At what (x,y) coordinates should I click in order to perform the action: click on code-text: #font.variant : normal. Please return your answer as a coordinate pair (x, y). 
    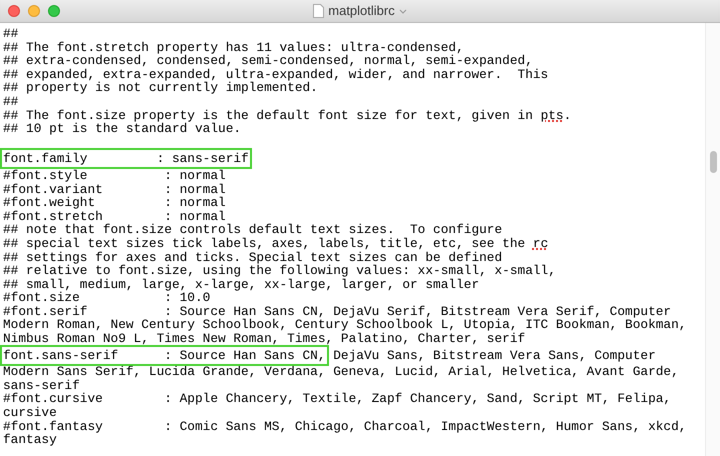
    Looking at the image, I should click on (114, 189).